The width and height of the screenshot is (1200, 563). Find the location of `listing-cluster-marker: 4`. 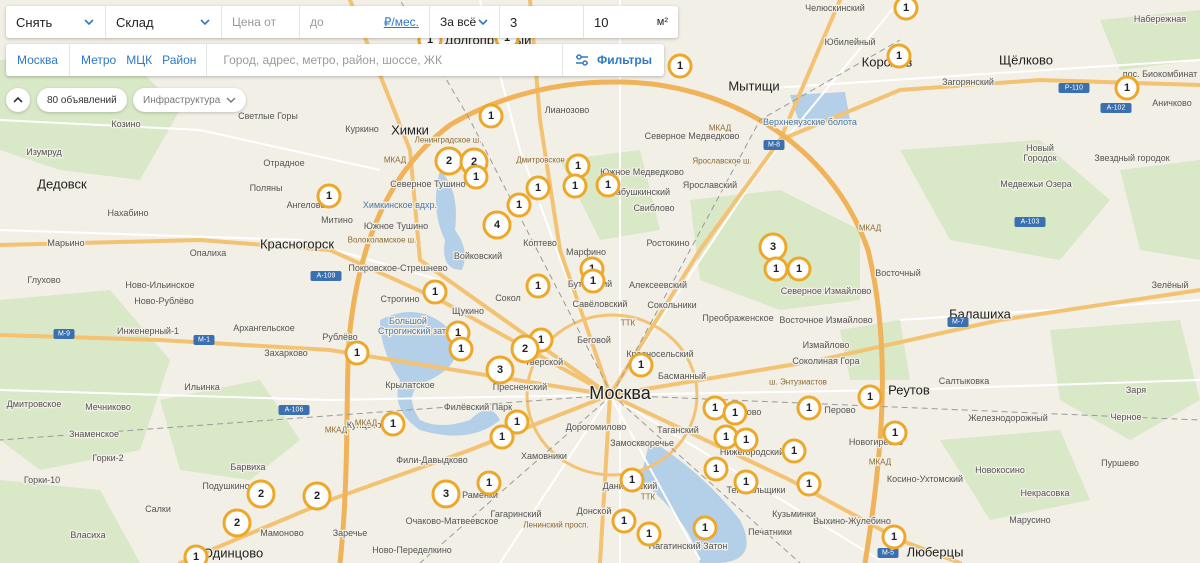

listing-cluster-marker: 4 is located at coordinates (497, 225).